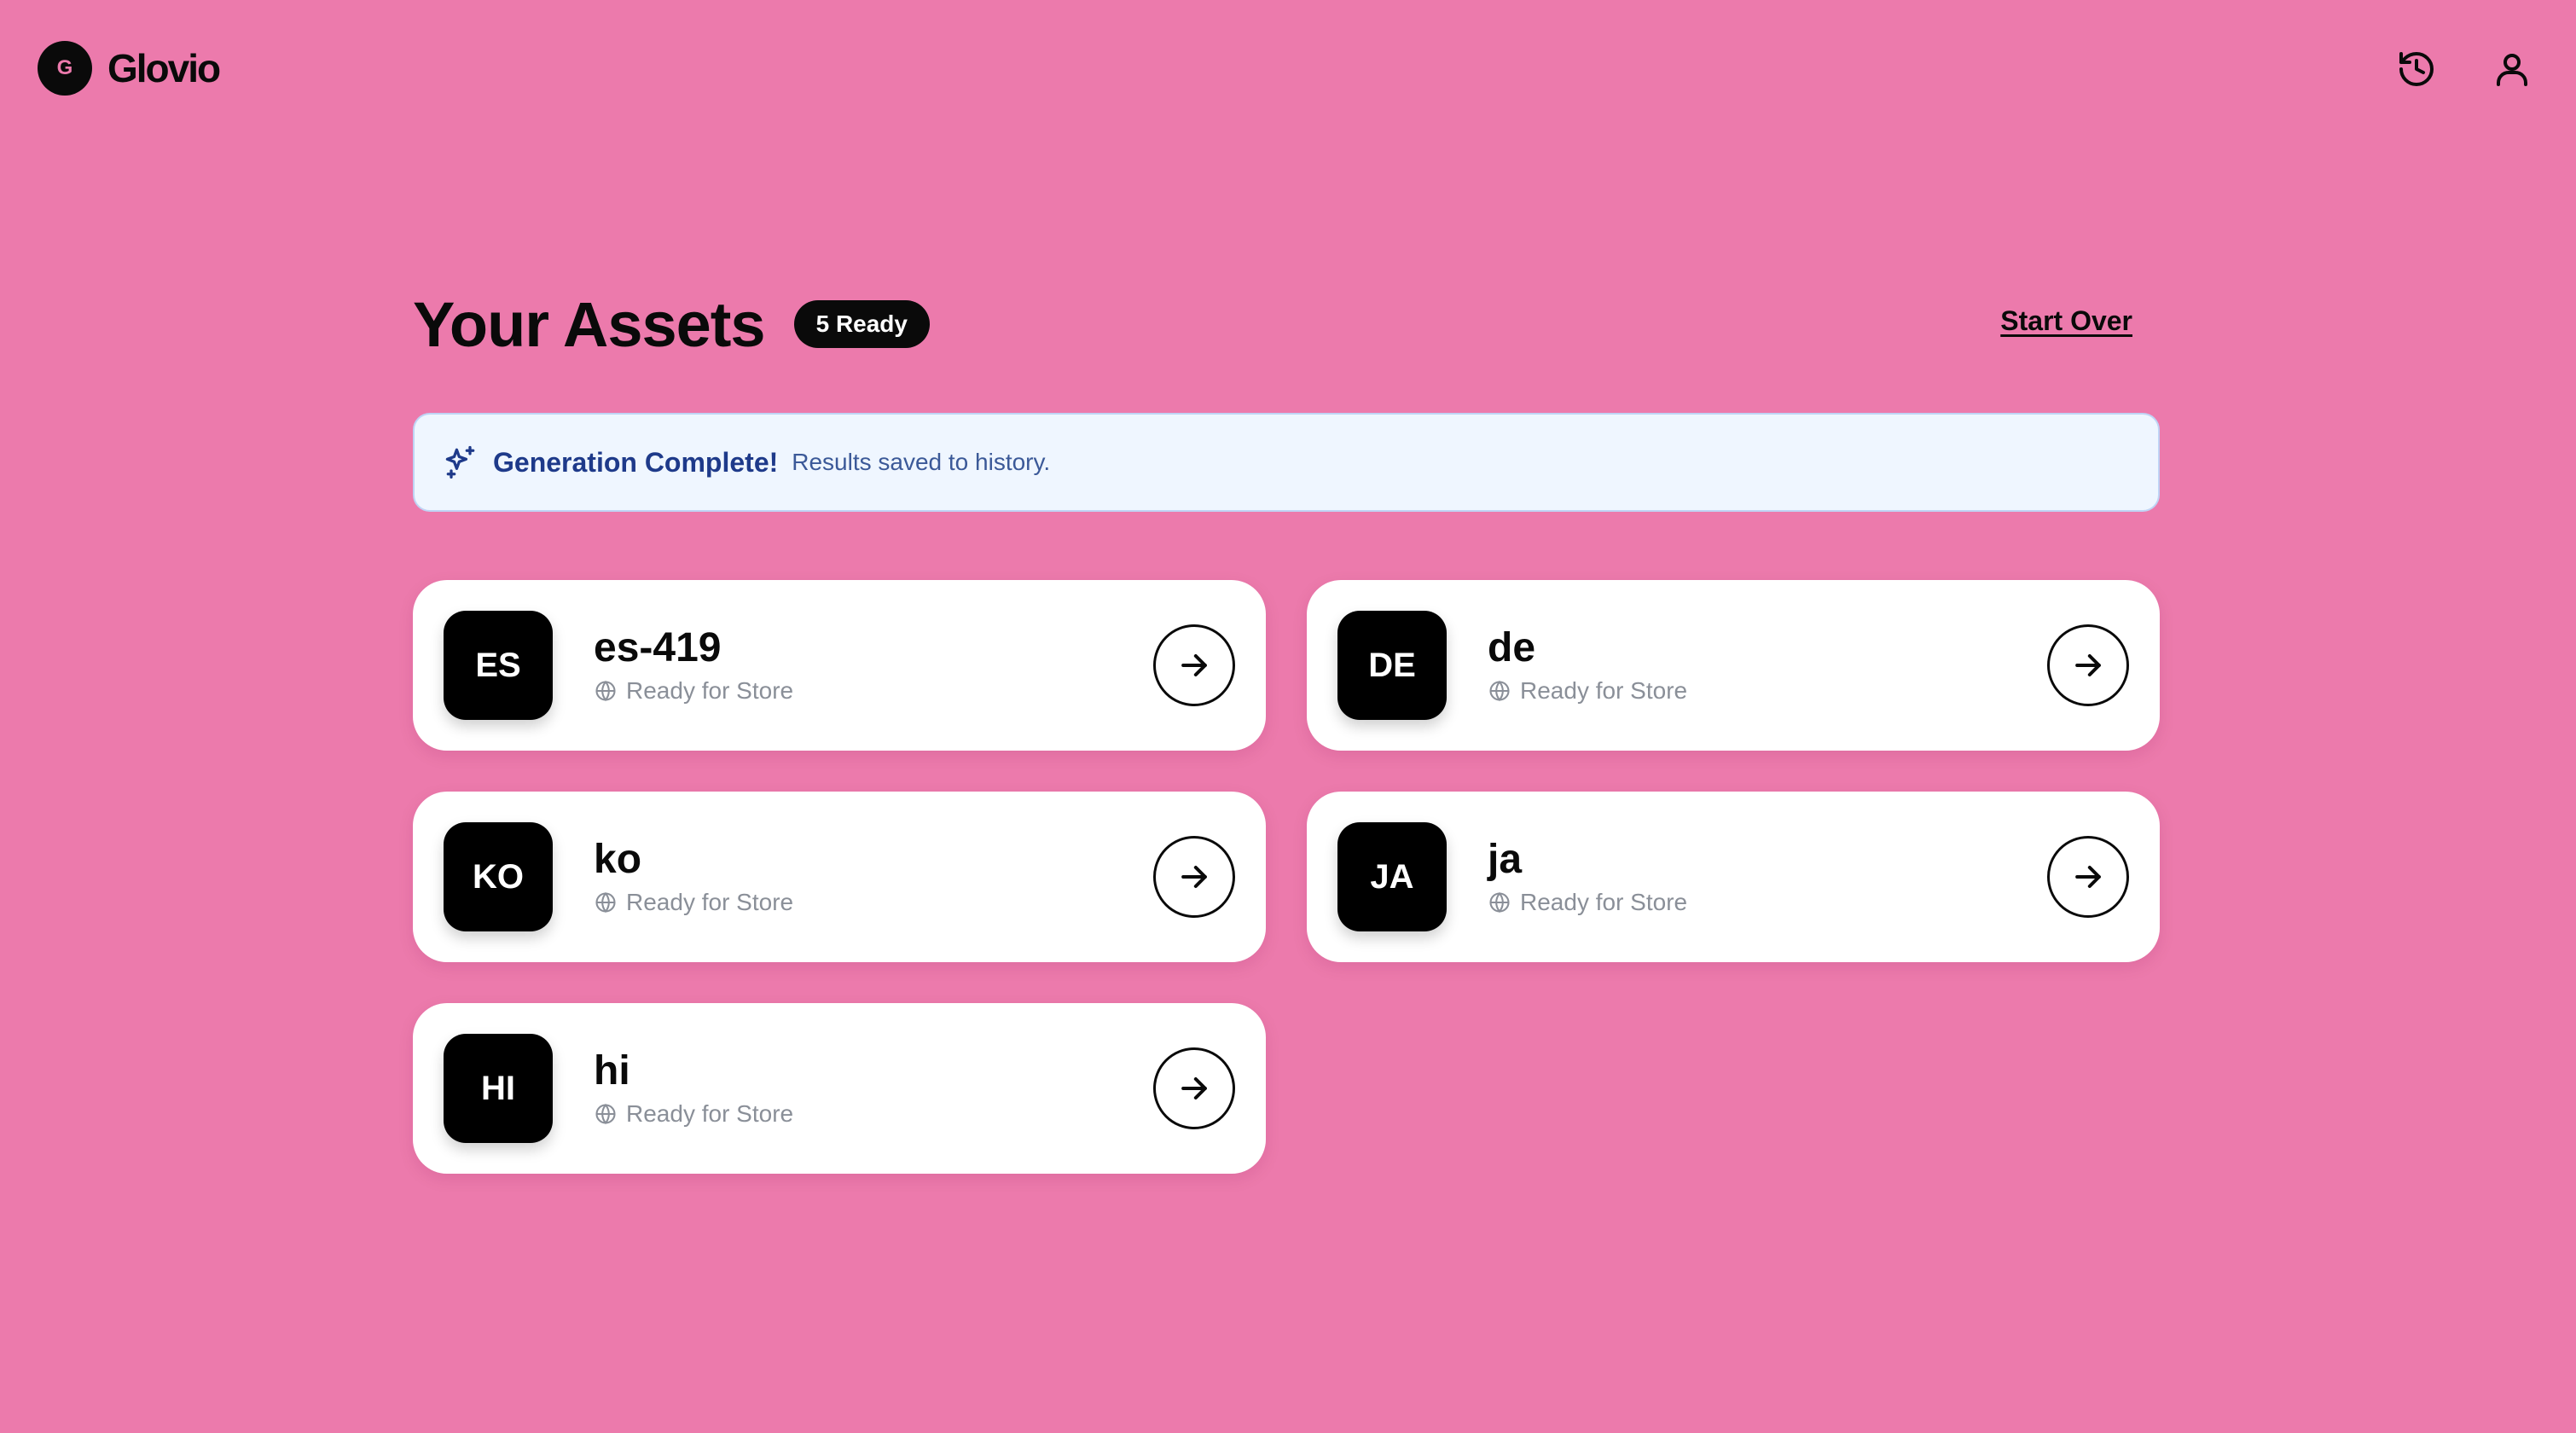 This screenshot has width=2576, height=1433. I want to click on top-header: G Glovio, so click(1288, 68).